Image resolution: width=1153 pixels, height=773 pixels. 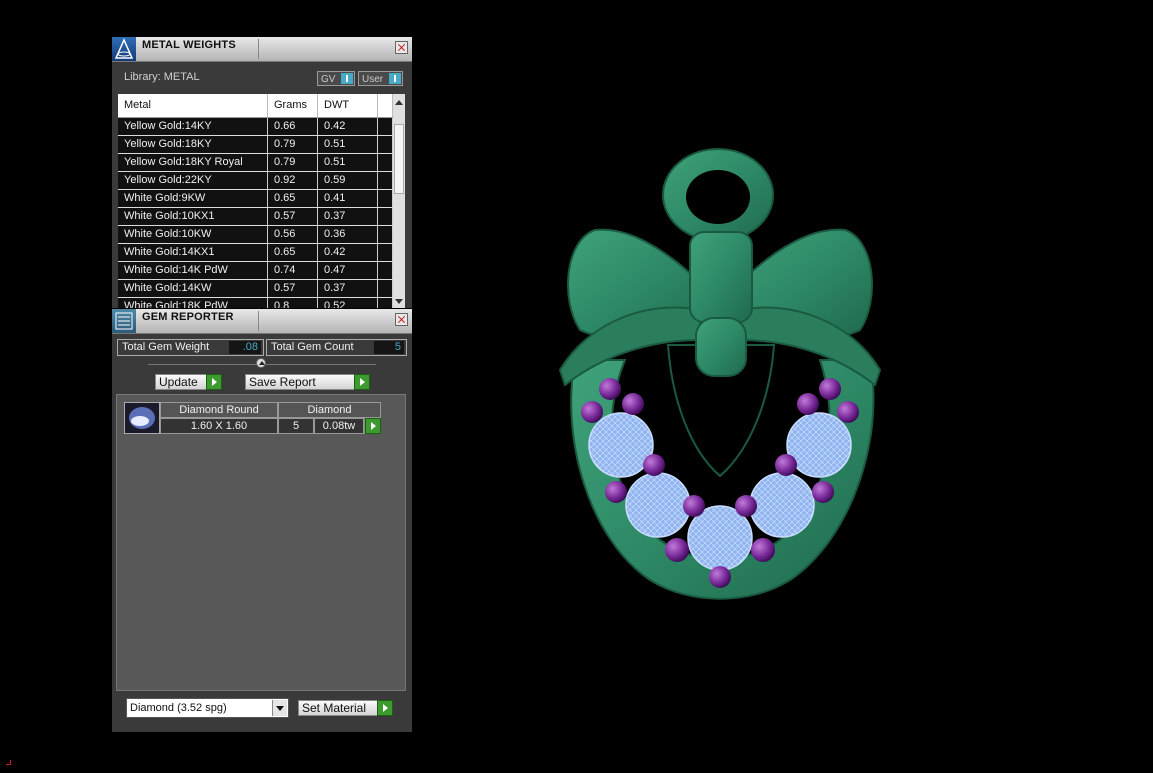 I want to click on total-gem-weight-value: .08, so click(x=245, y=347).